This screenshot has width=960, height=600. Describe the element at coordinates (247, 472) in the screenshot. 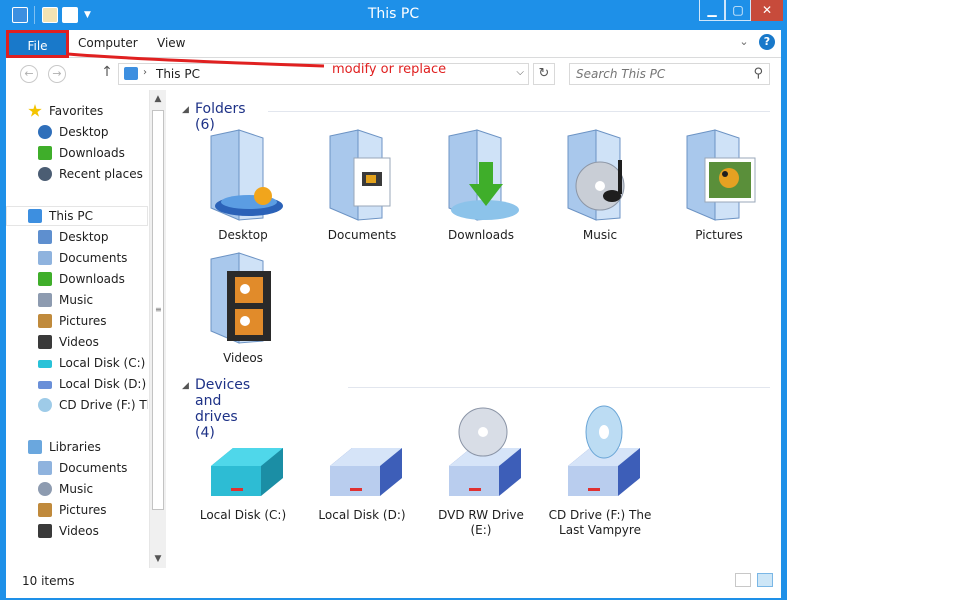

I see `local-disk-icon` at that location.